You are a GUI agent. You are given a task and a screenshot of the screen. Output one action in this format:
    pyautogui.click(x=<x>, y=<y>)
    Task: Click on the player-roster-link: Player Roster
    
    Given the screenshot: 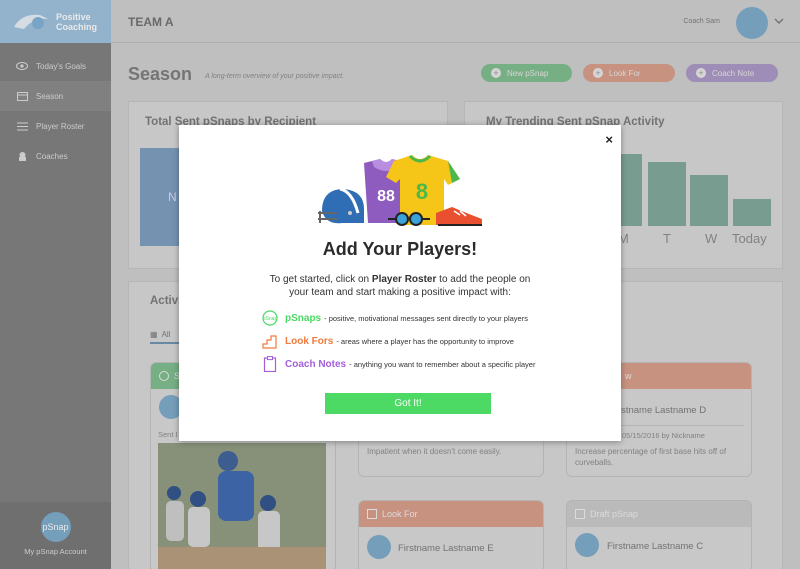 What is the action you would take?
    pyautogui.click(x=404, y=279)
    